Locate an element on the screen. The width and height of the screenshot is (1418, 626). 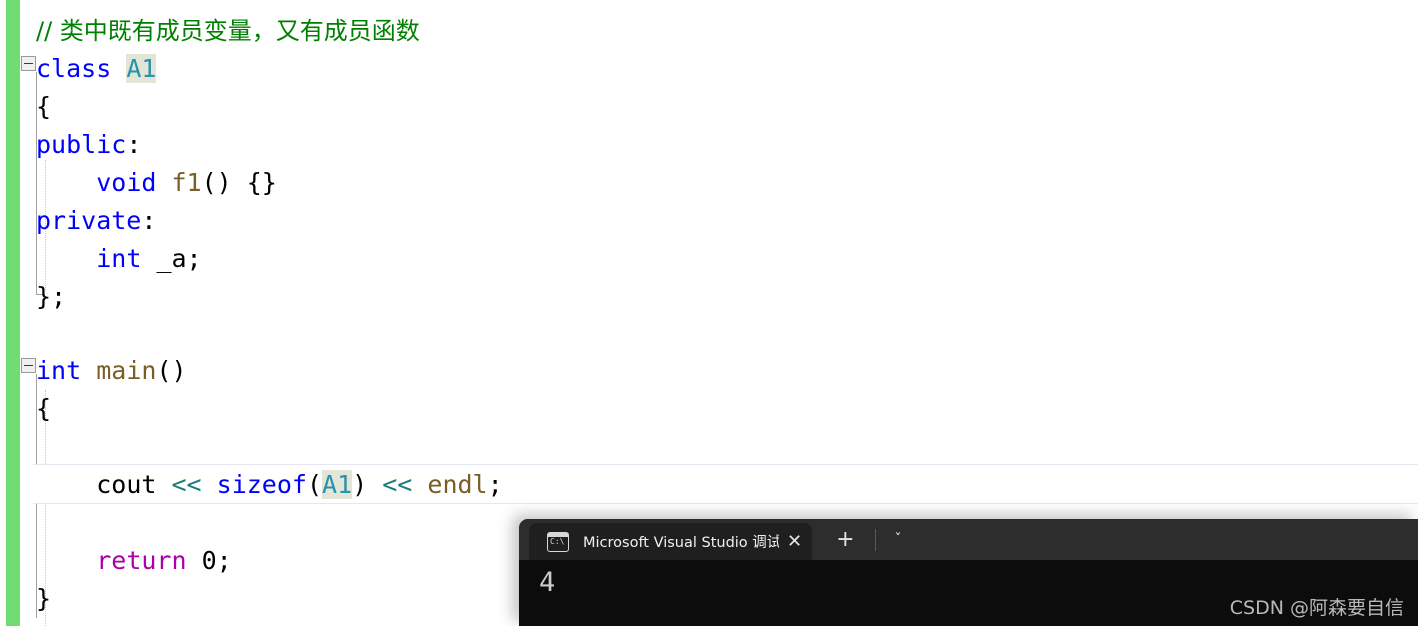
code-line-4: public: is located at coordinates (70, 145).